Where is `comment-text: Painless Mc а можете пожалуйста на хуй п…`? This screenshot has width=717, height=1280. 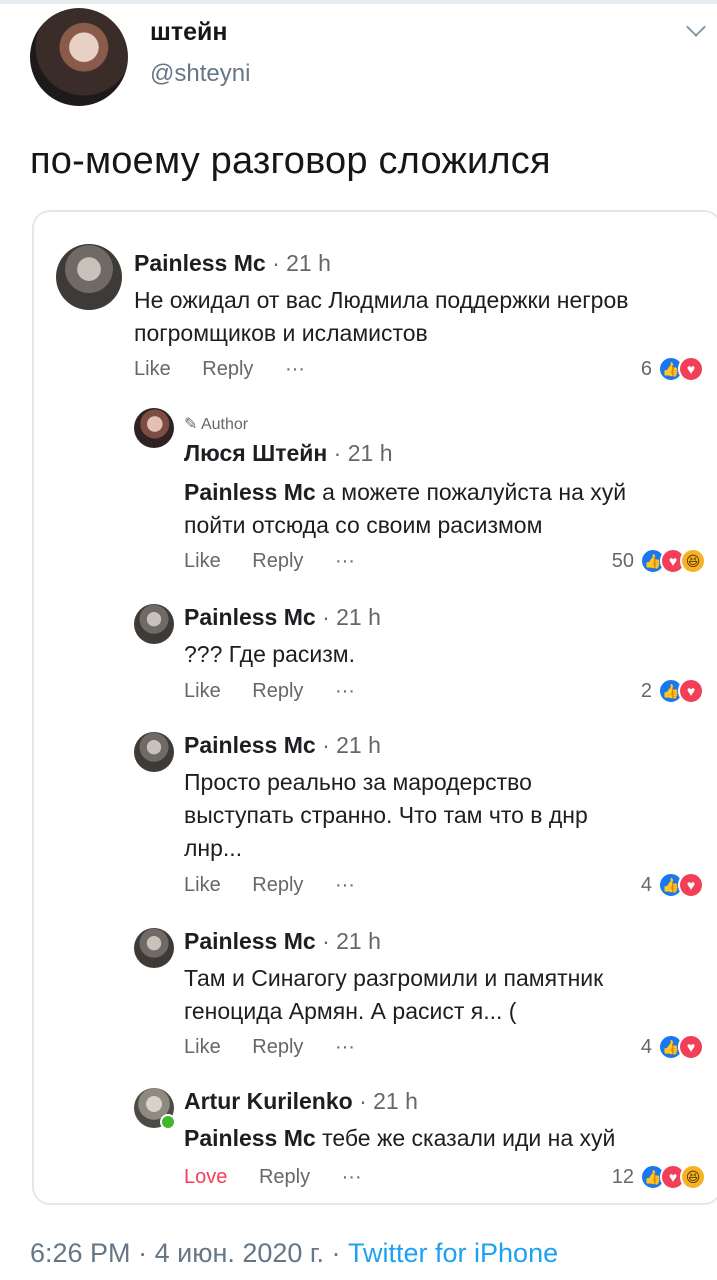 comment-text: Painless Mc а можете пожалуйста на хуй п… is located at coordinates (405, 509).